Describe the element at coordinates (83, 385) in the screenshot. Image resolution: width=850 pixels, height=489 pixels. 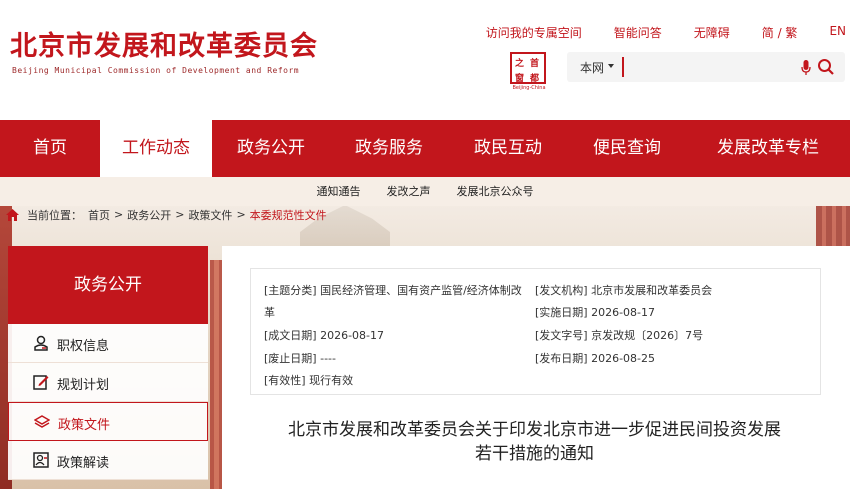
I see `sidebar-item-label: 规划计划` at that location.